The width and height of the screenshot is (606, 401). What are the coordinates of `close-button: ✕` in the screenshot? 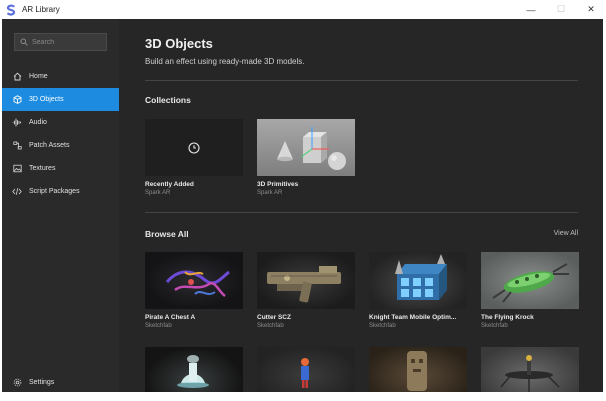 It's located at (591, 9).